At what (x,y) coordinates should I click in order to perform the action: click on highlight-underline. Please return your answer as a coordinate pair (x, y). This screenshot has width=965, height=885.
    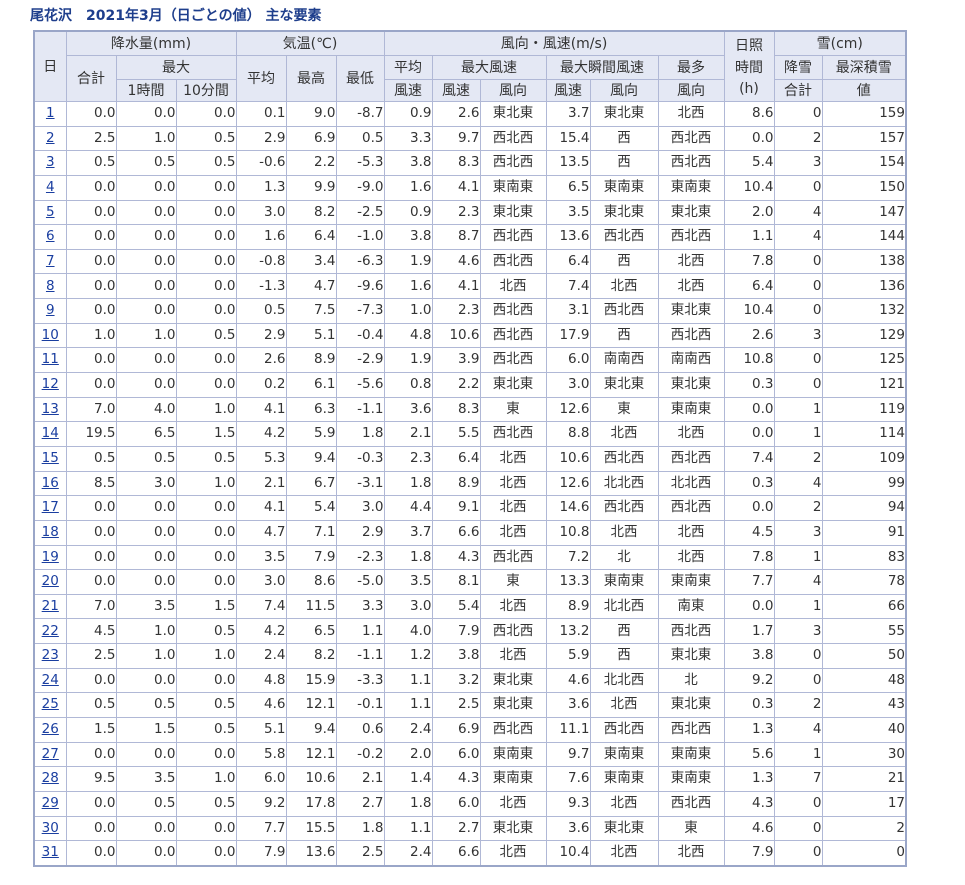
    Looking at the image, I should click on (752, 126).